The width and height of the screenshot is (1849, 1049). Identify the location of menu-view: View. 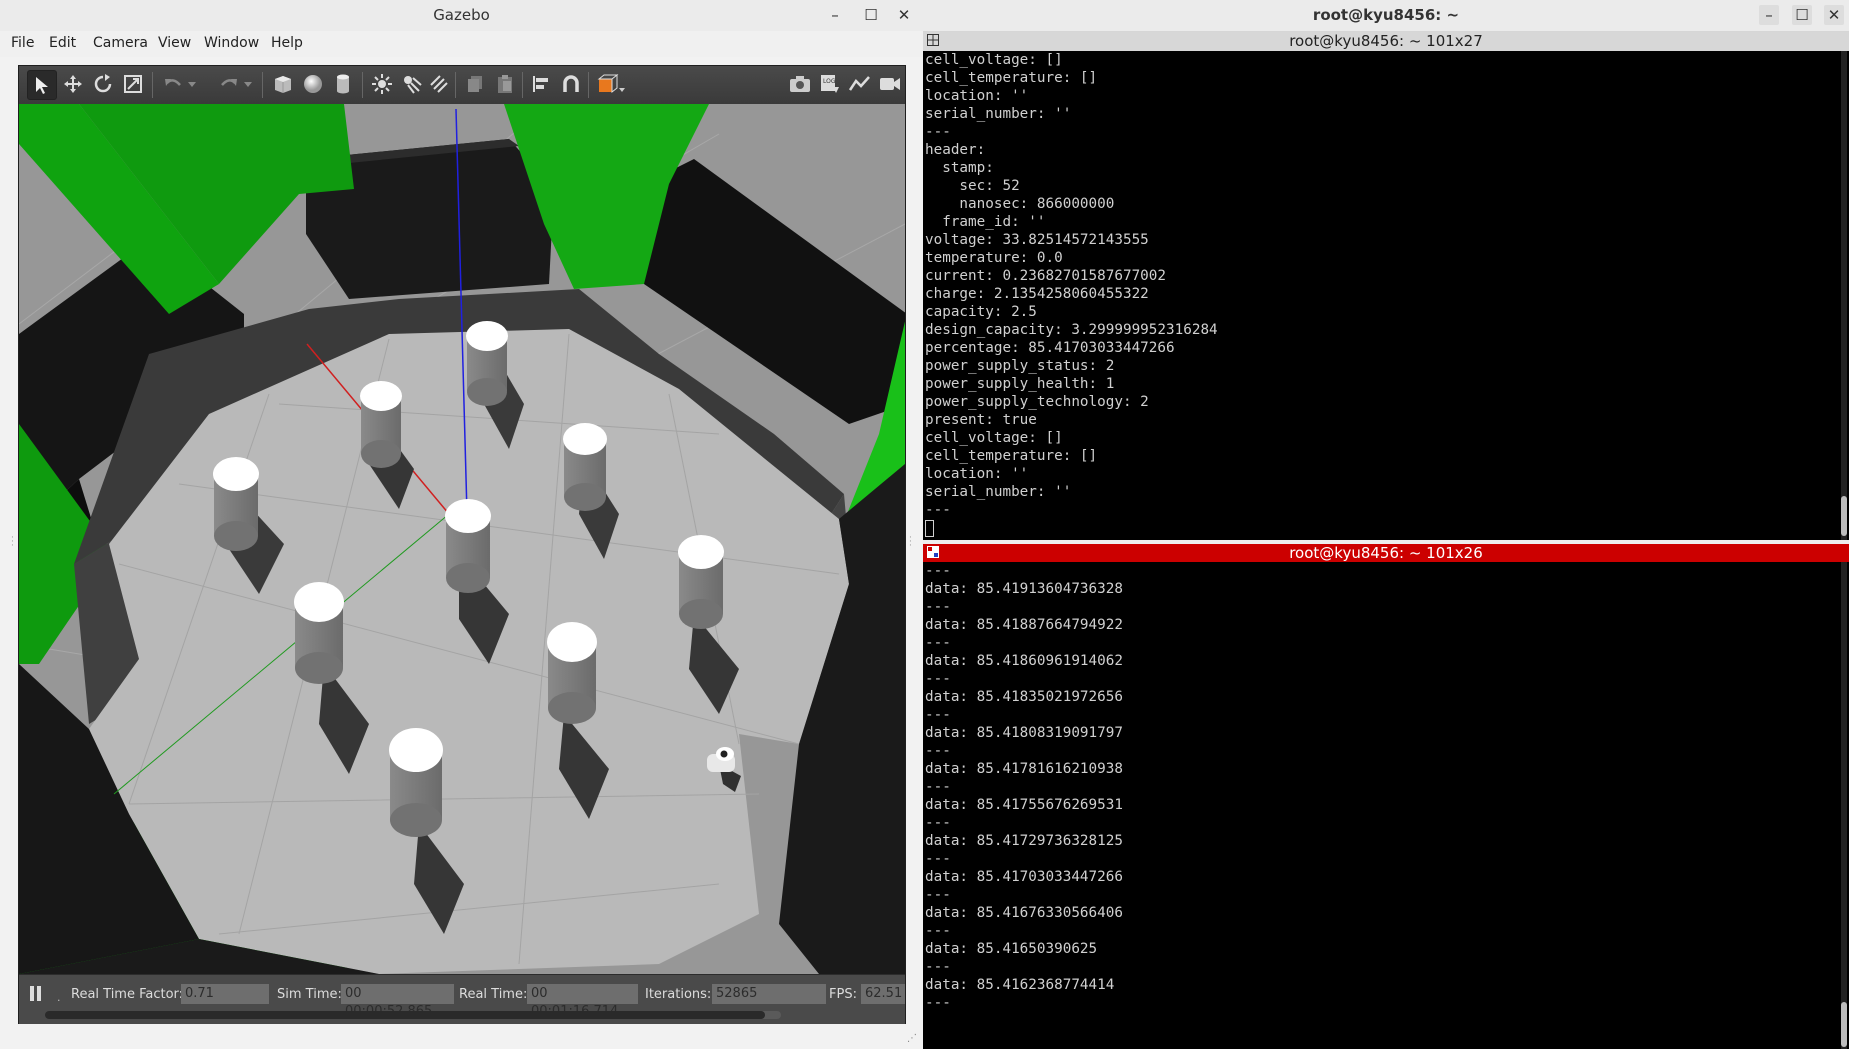
(174, 43).